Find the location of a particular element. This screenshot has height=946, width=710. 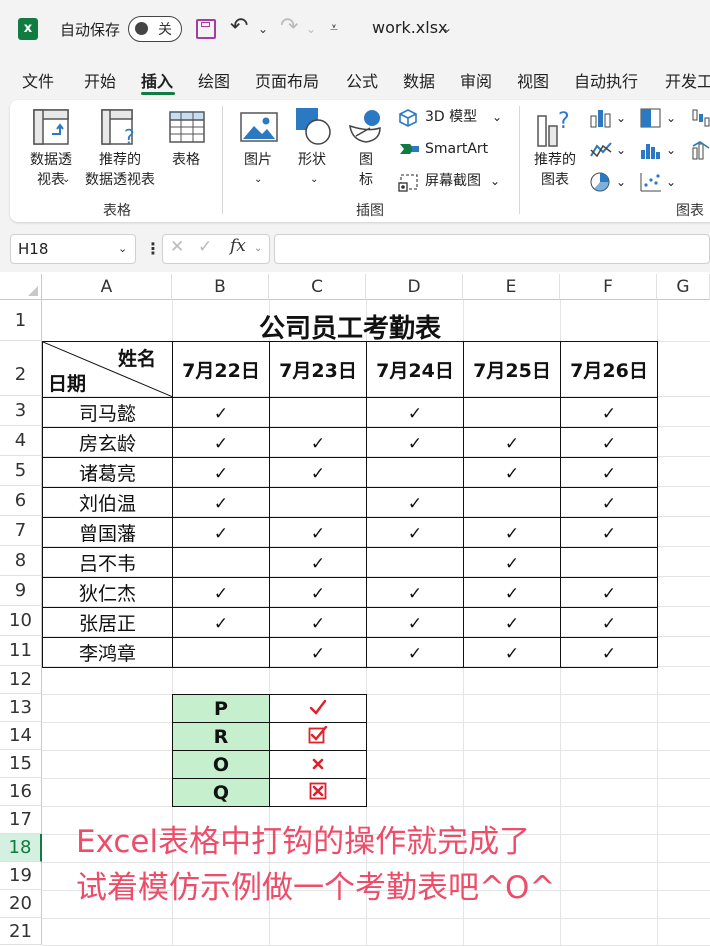

pictures-button: 图片 is located at coordinates (258, 160).